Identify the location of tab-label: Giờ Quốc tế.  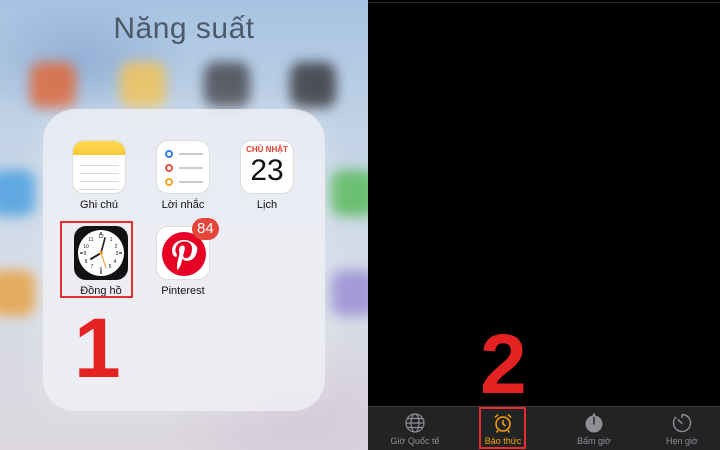
(415, 441).